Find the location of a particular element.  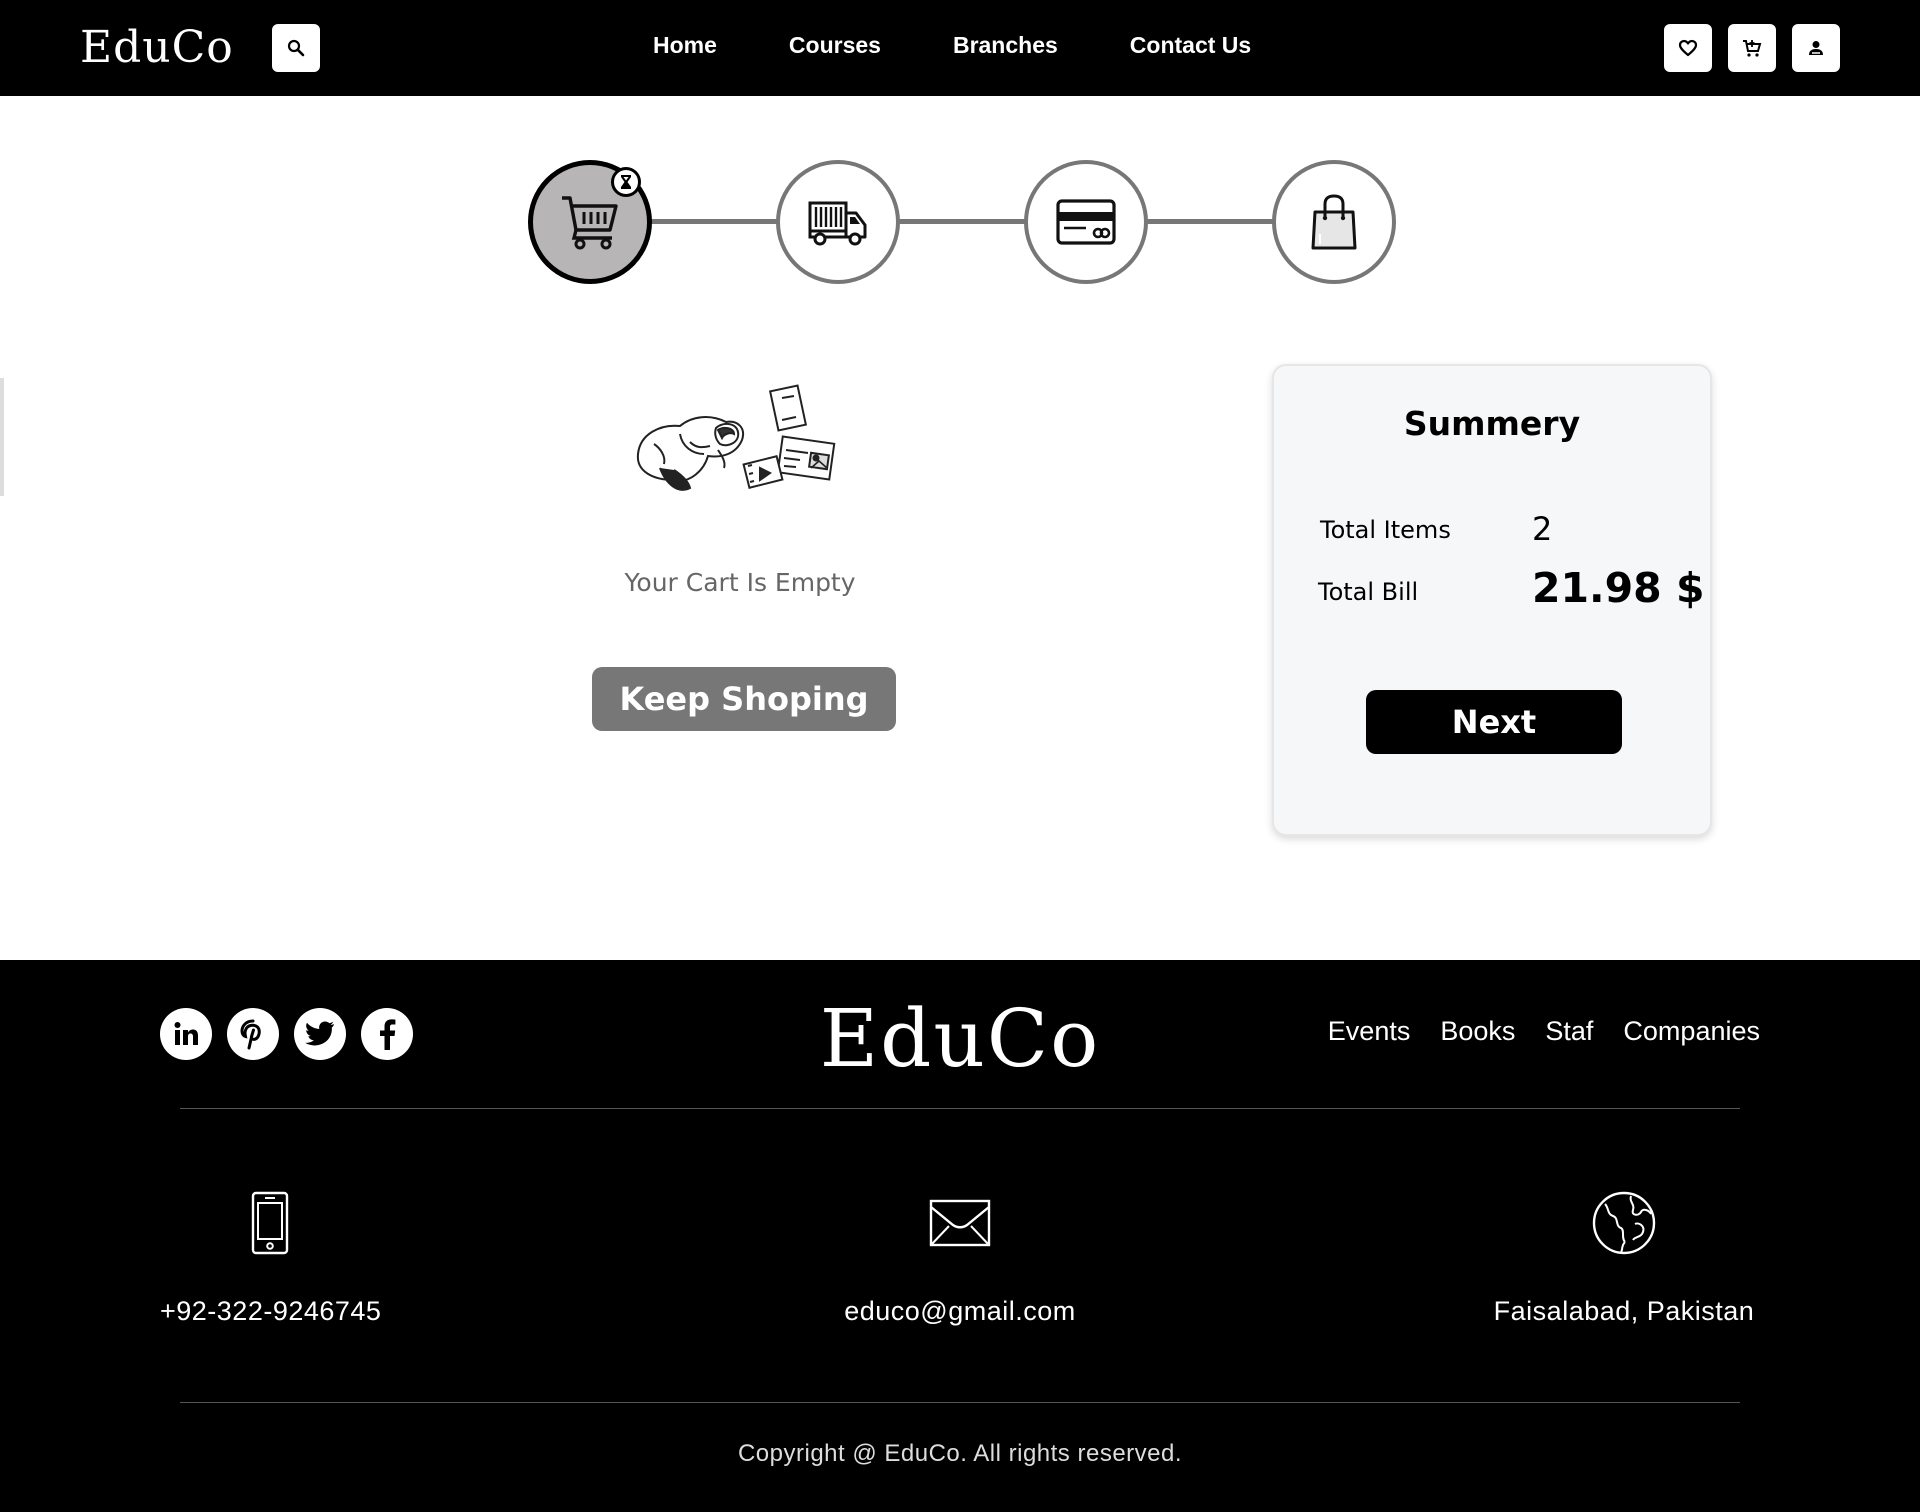

empty-cart-illustration is located at coordinates (736, 437).